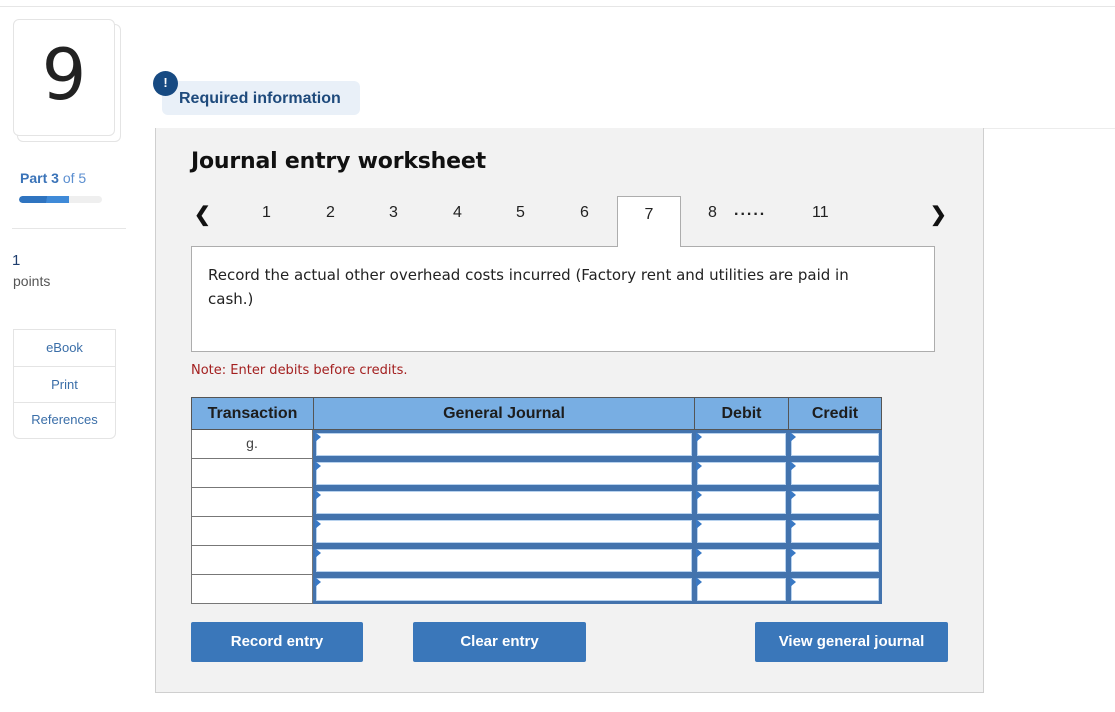 This screenshot has width=1115, height=712. What do you see at coordinates (820, 213) in the screenshot?
I see `page-tab-11: 11` at bounding box center [820, 213].